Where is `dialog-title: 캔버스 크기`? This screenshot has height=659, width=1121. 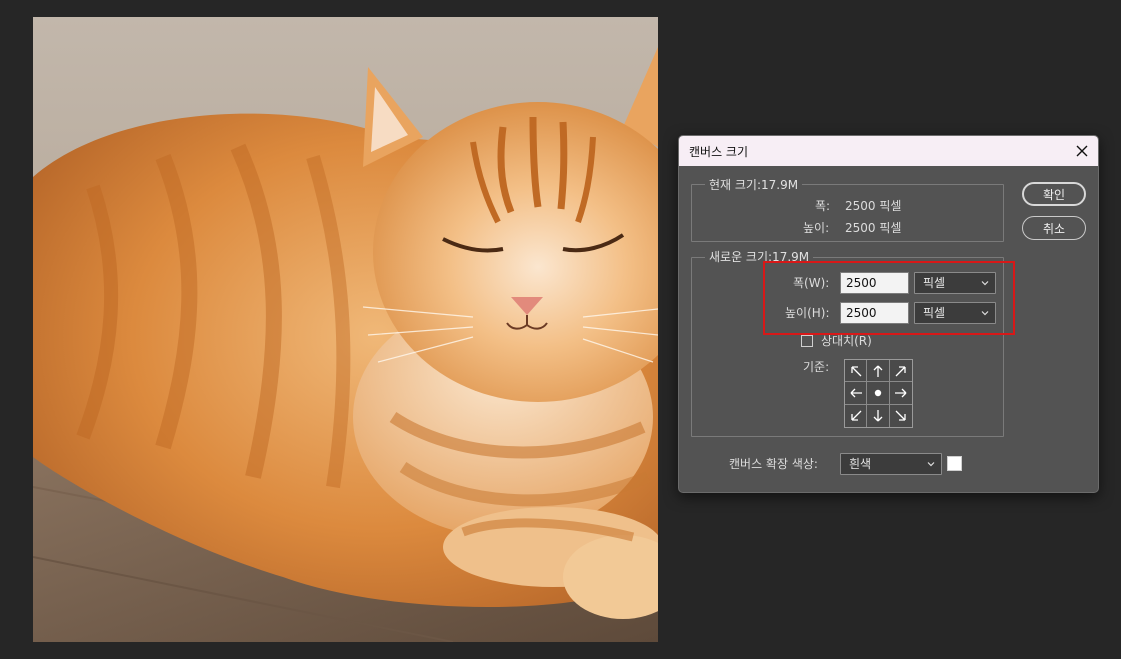
dialog-title: 캔버스 크기 is located at coordinates (719, 152).